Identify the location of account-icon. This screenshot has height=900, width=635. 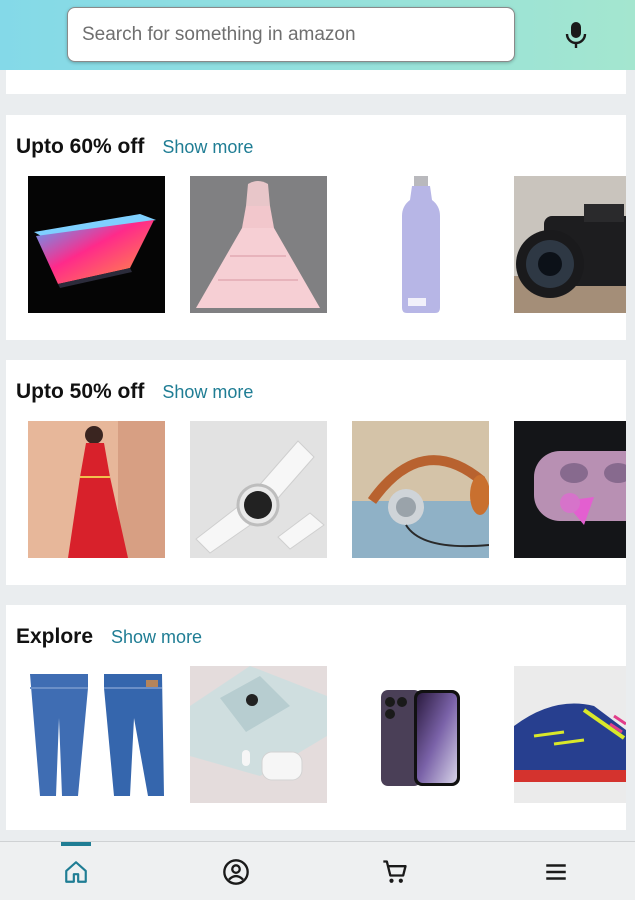
(236, 871).